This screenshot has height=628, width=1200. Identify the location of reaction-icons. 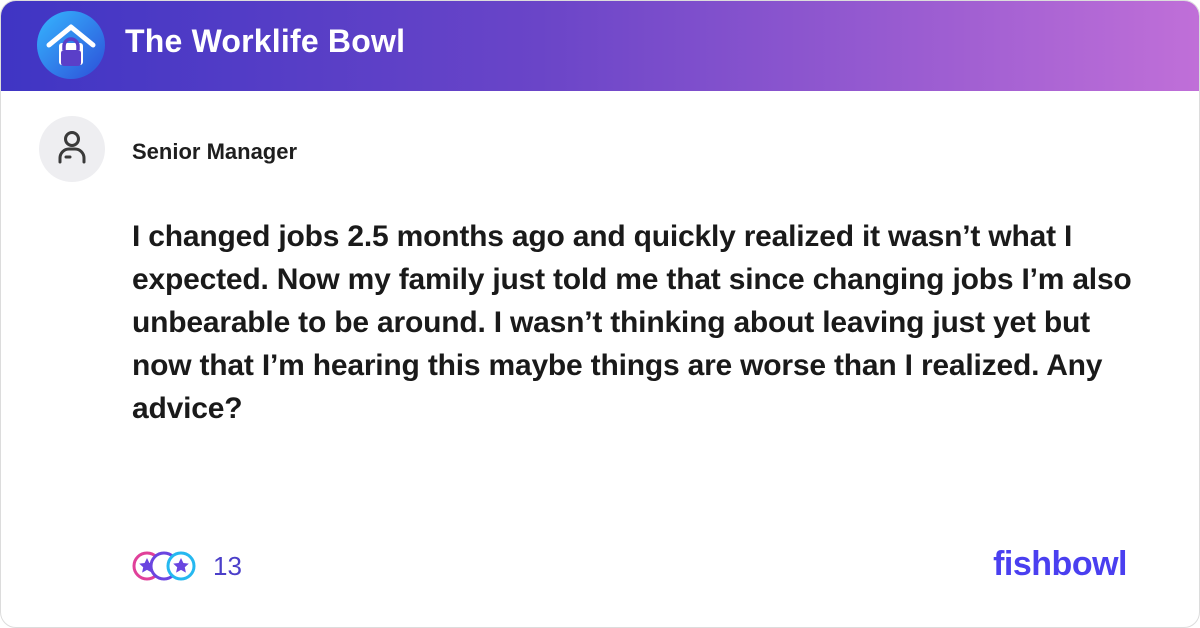
(164, 566).